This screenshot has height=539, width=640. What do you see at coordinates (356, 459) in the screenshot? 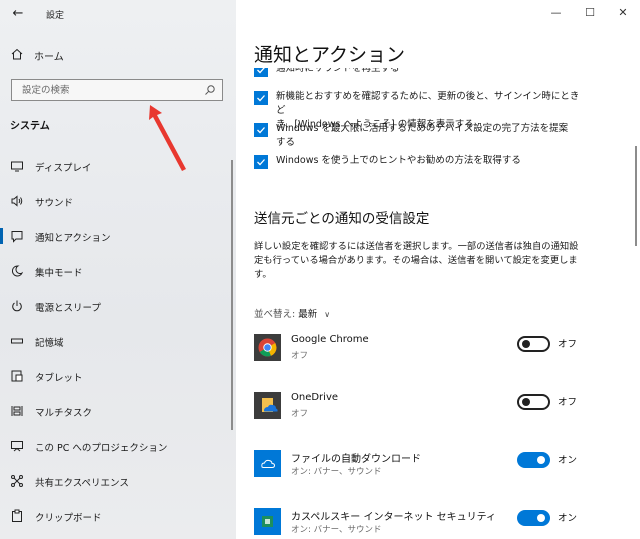
I see `sender-name: ファイルの自動ダウンロード` at bounding box center [356, 459].